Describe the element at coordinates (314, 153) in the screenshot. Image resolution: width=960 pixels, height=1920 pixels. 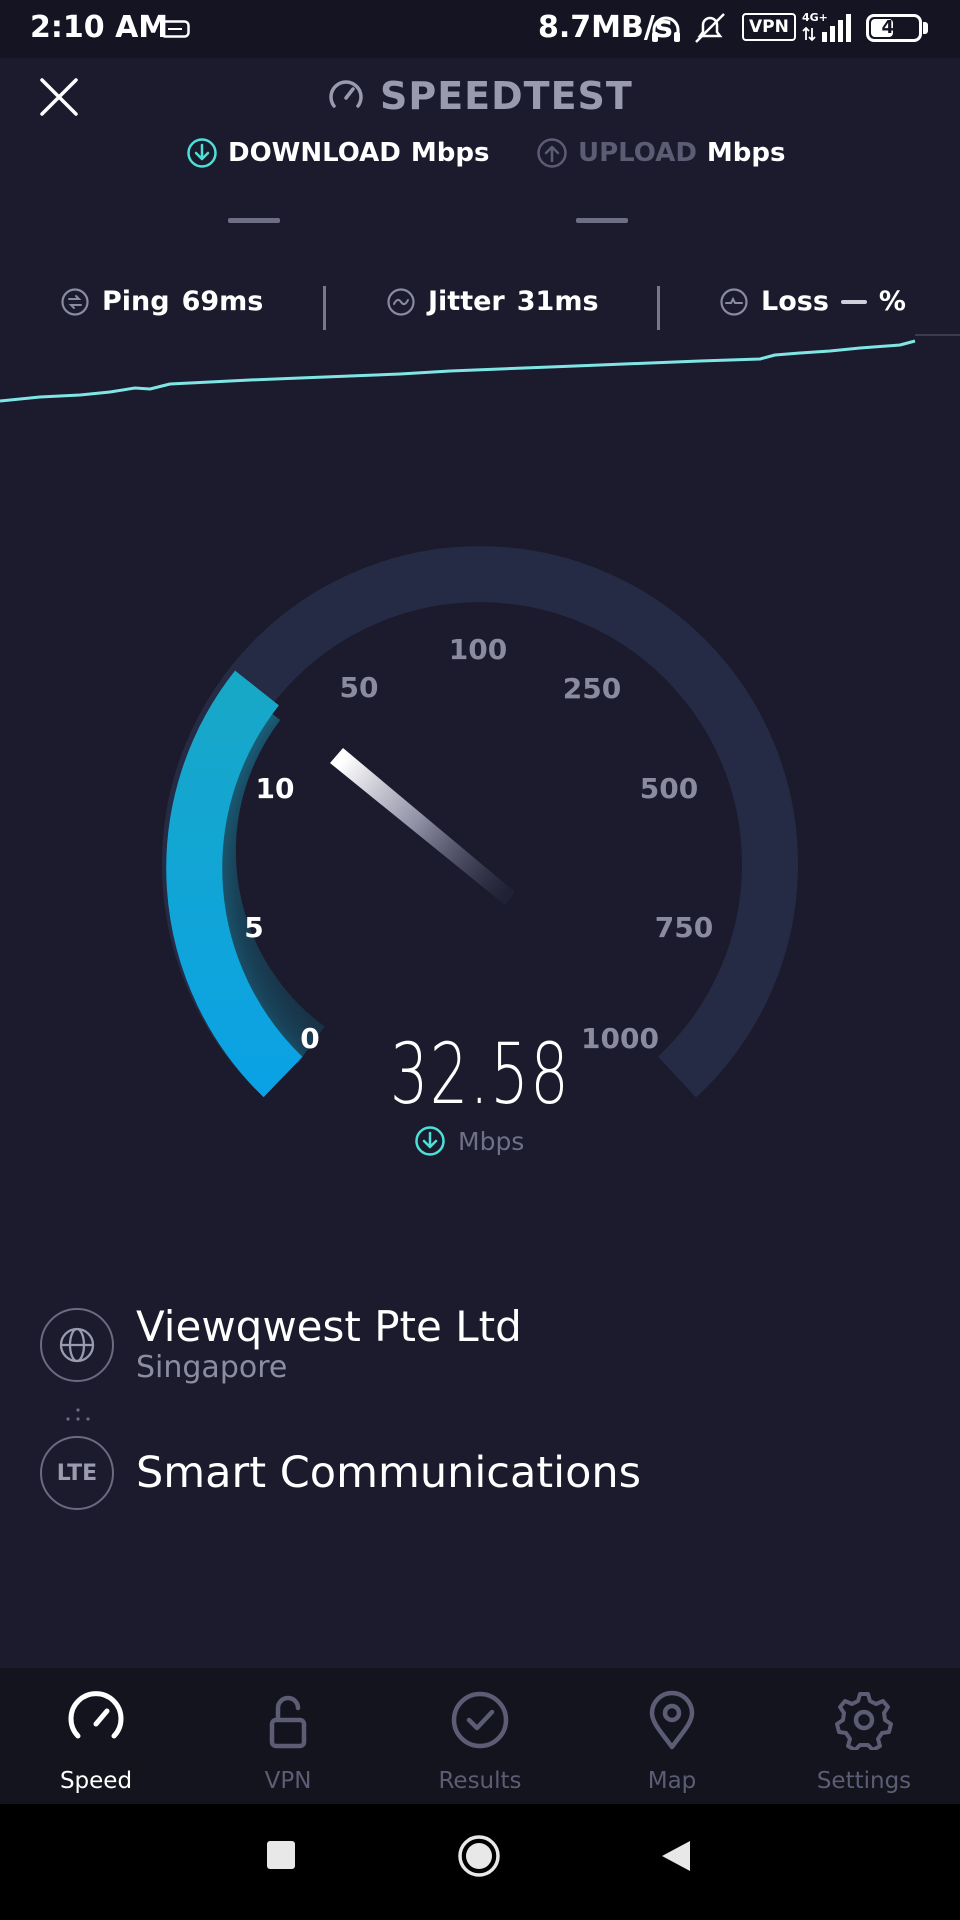
I see `download-label: DOWNLOAD` at that location.